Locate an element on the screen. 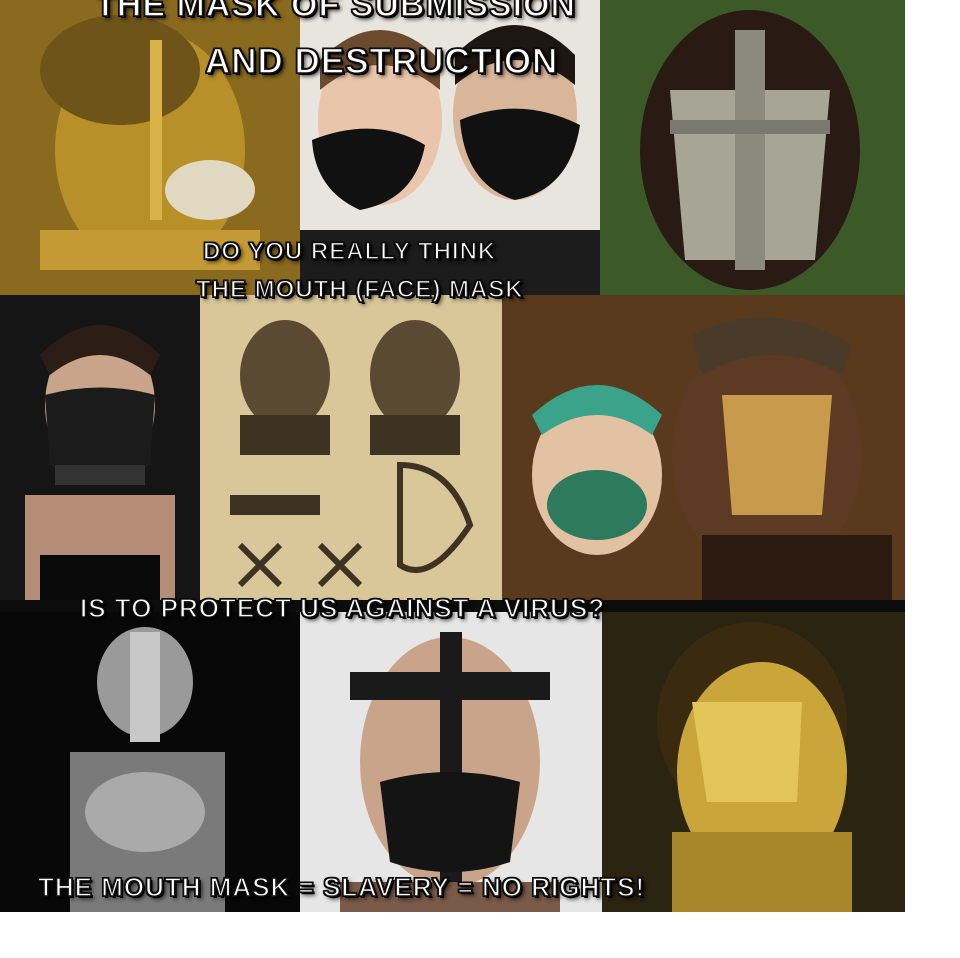 This screenshot has width=960, height=958. question-line-1: DO YOU REALLY THINK is located at coordinates (349, 251).